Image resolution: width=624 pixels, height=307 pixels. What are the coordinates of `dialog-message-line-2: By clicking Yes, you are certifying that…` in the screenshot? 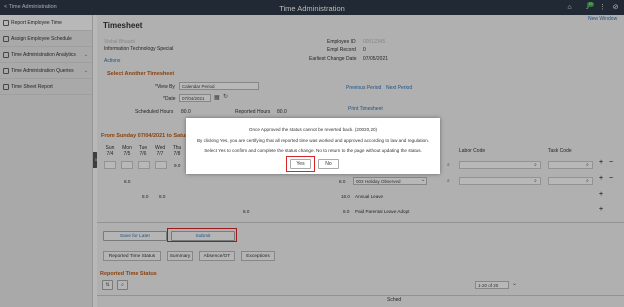 It's located at (313, 140).